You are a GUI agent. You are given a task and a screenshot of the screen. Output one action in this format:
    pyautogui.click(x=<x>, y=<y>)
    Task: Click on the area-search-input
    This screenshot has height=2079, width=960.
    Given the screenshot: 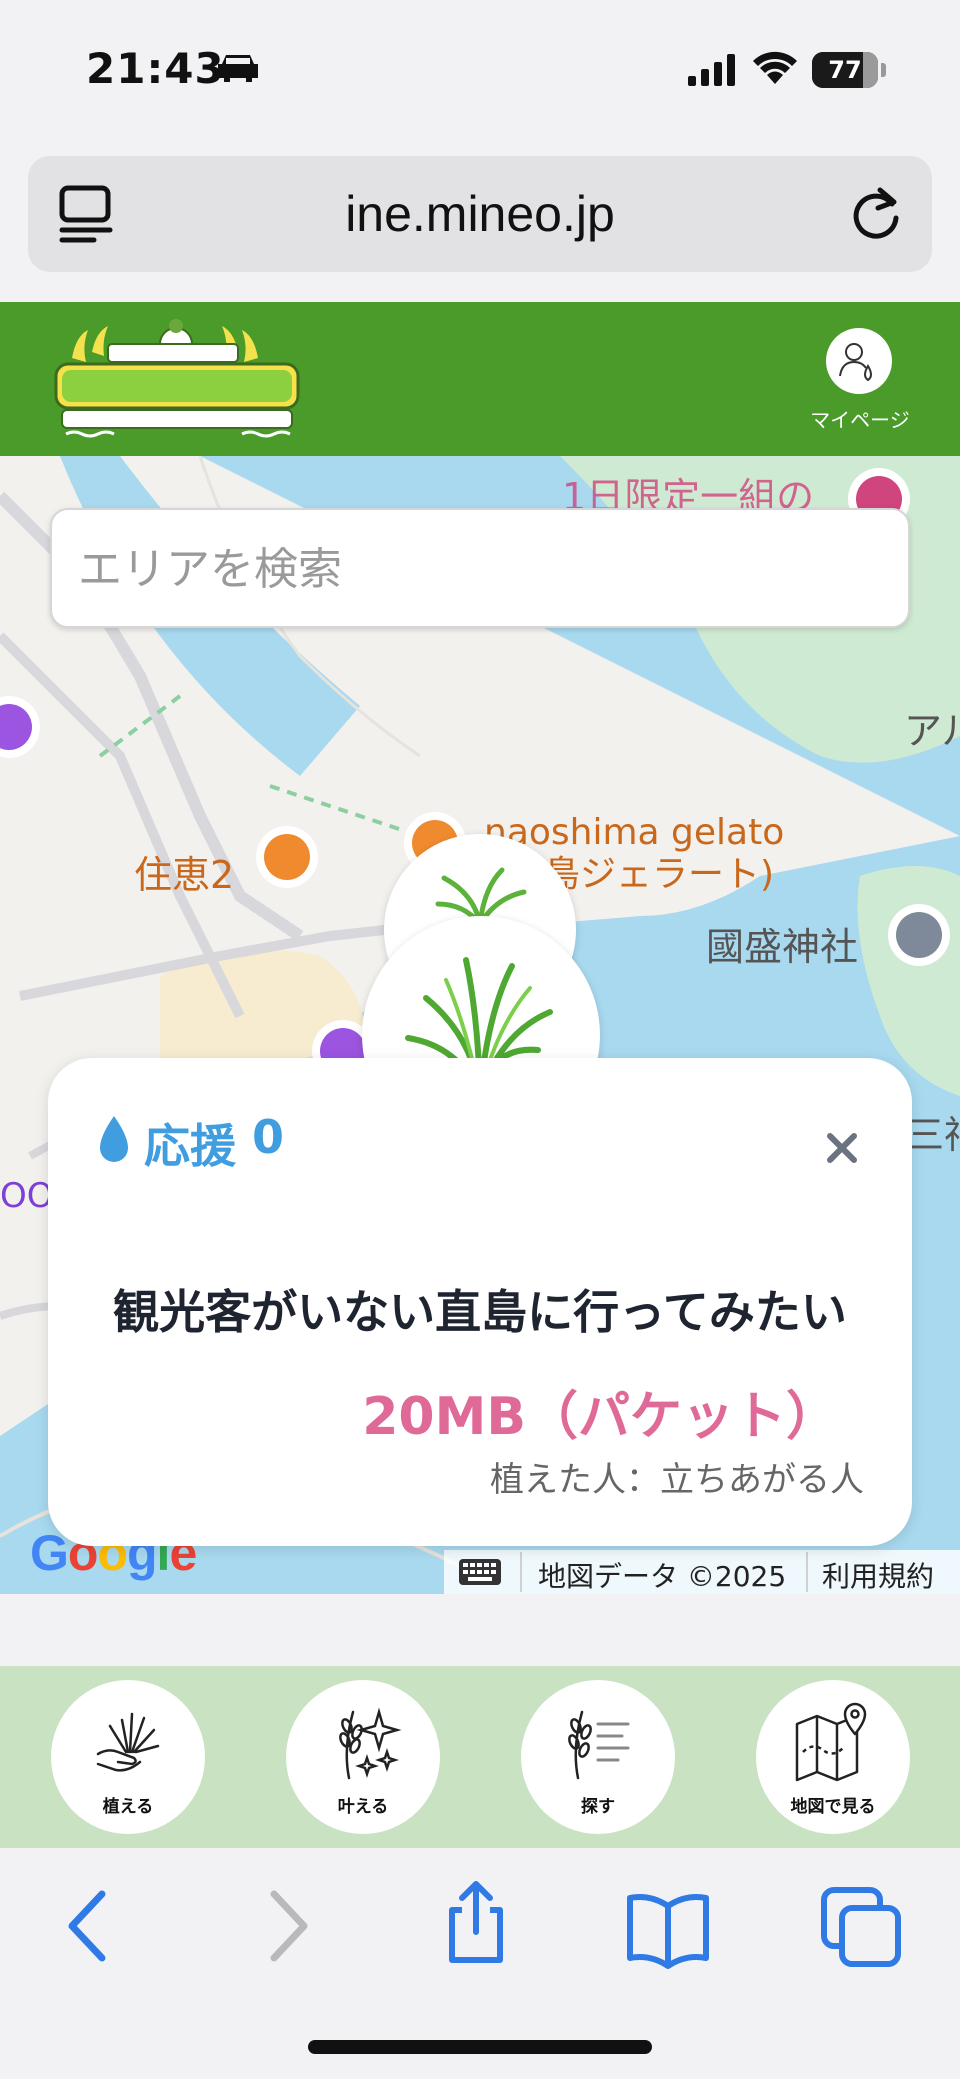 What is the action you would take?
    pyautogui.click(x=478, y=569)
    